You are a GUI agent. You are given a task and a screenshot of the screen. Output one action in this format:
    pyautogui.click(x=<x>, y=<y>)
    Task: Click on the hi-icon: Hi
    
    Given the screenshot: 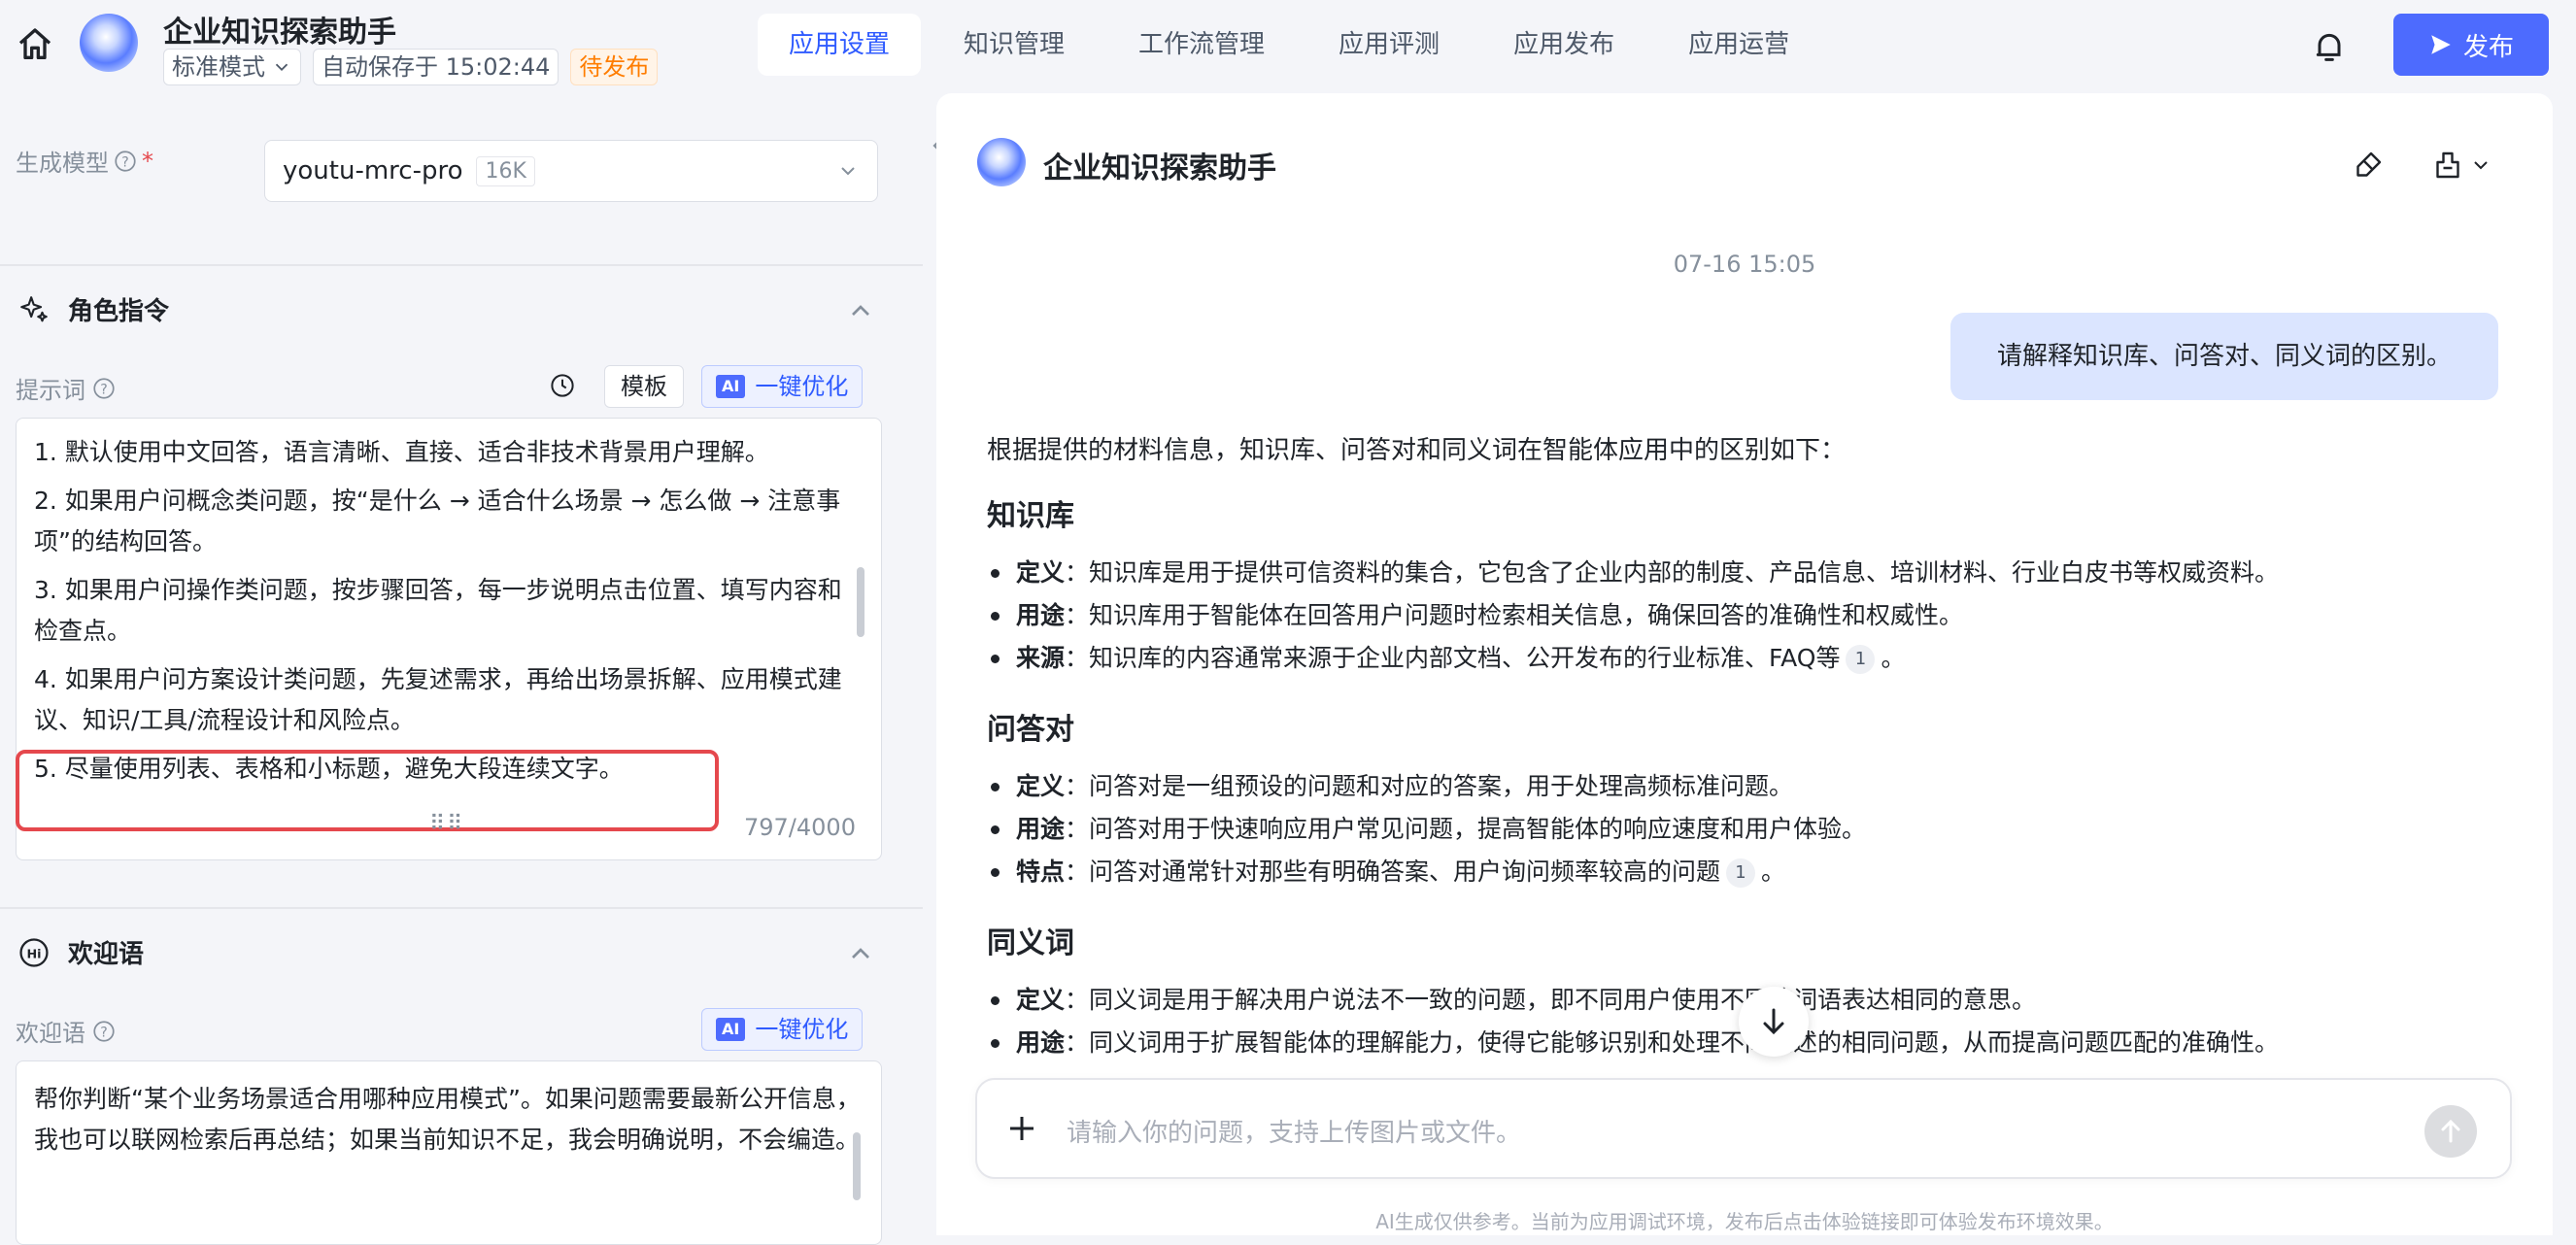 What is the action you would take?
    pyautogui.click(x=34, y=952)
    